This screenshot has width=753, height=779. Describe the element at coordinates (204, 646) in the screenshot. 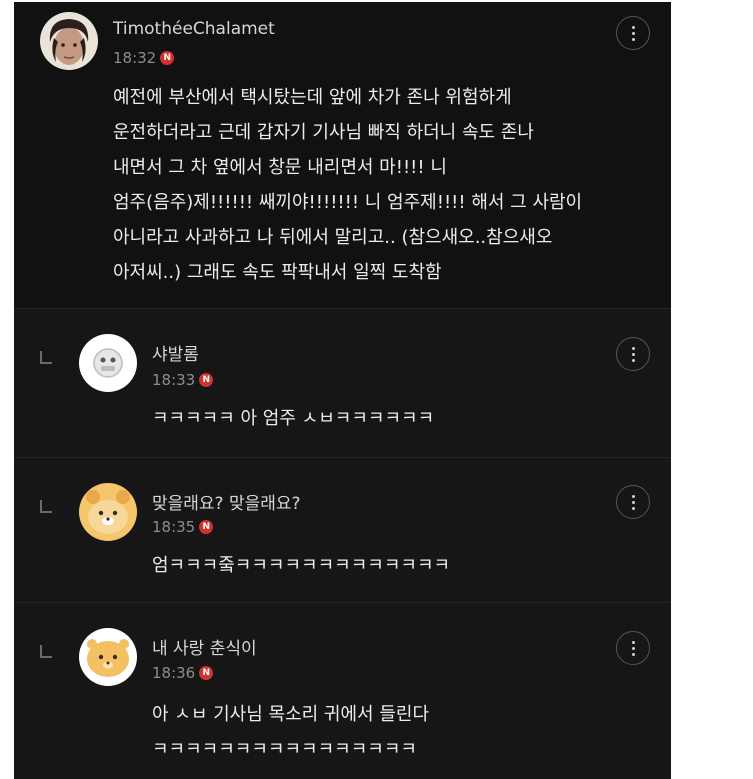

I see `comment-username: 내 사랑 춘식이` at that location.